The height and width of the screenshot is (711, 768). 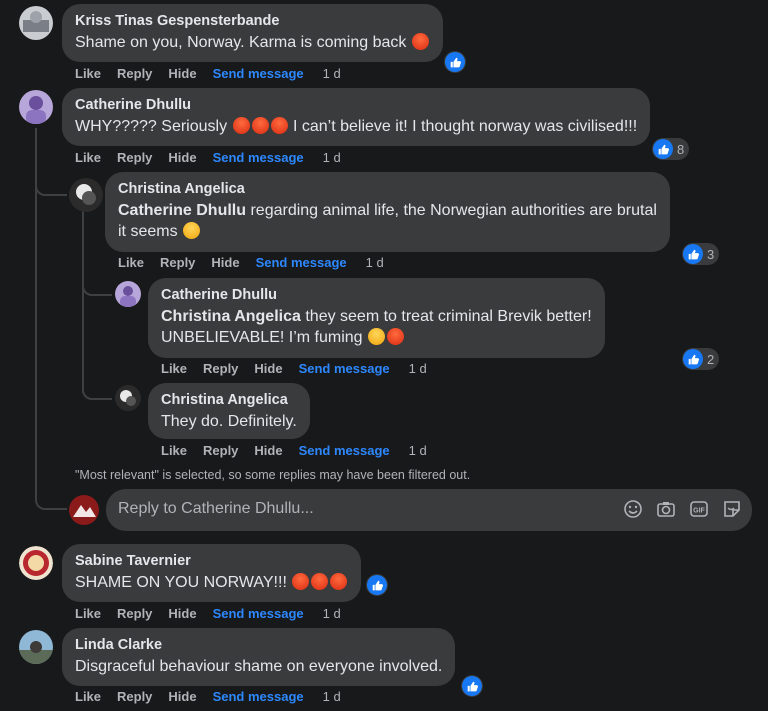 I want to click on comment-text-line2: it seems, so click(x=387, y=231).